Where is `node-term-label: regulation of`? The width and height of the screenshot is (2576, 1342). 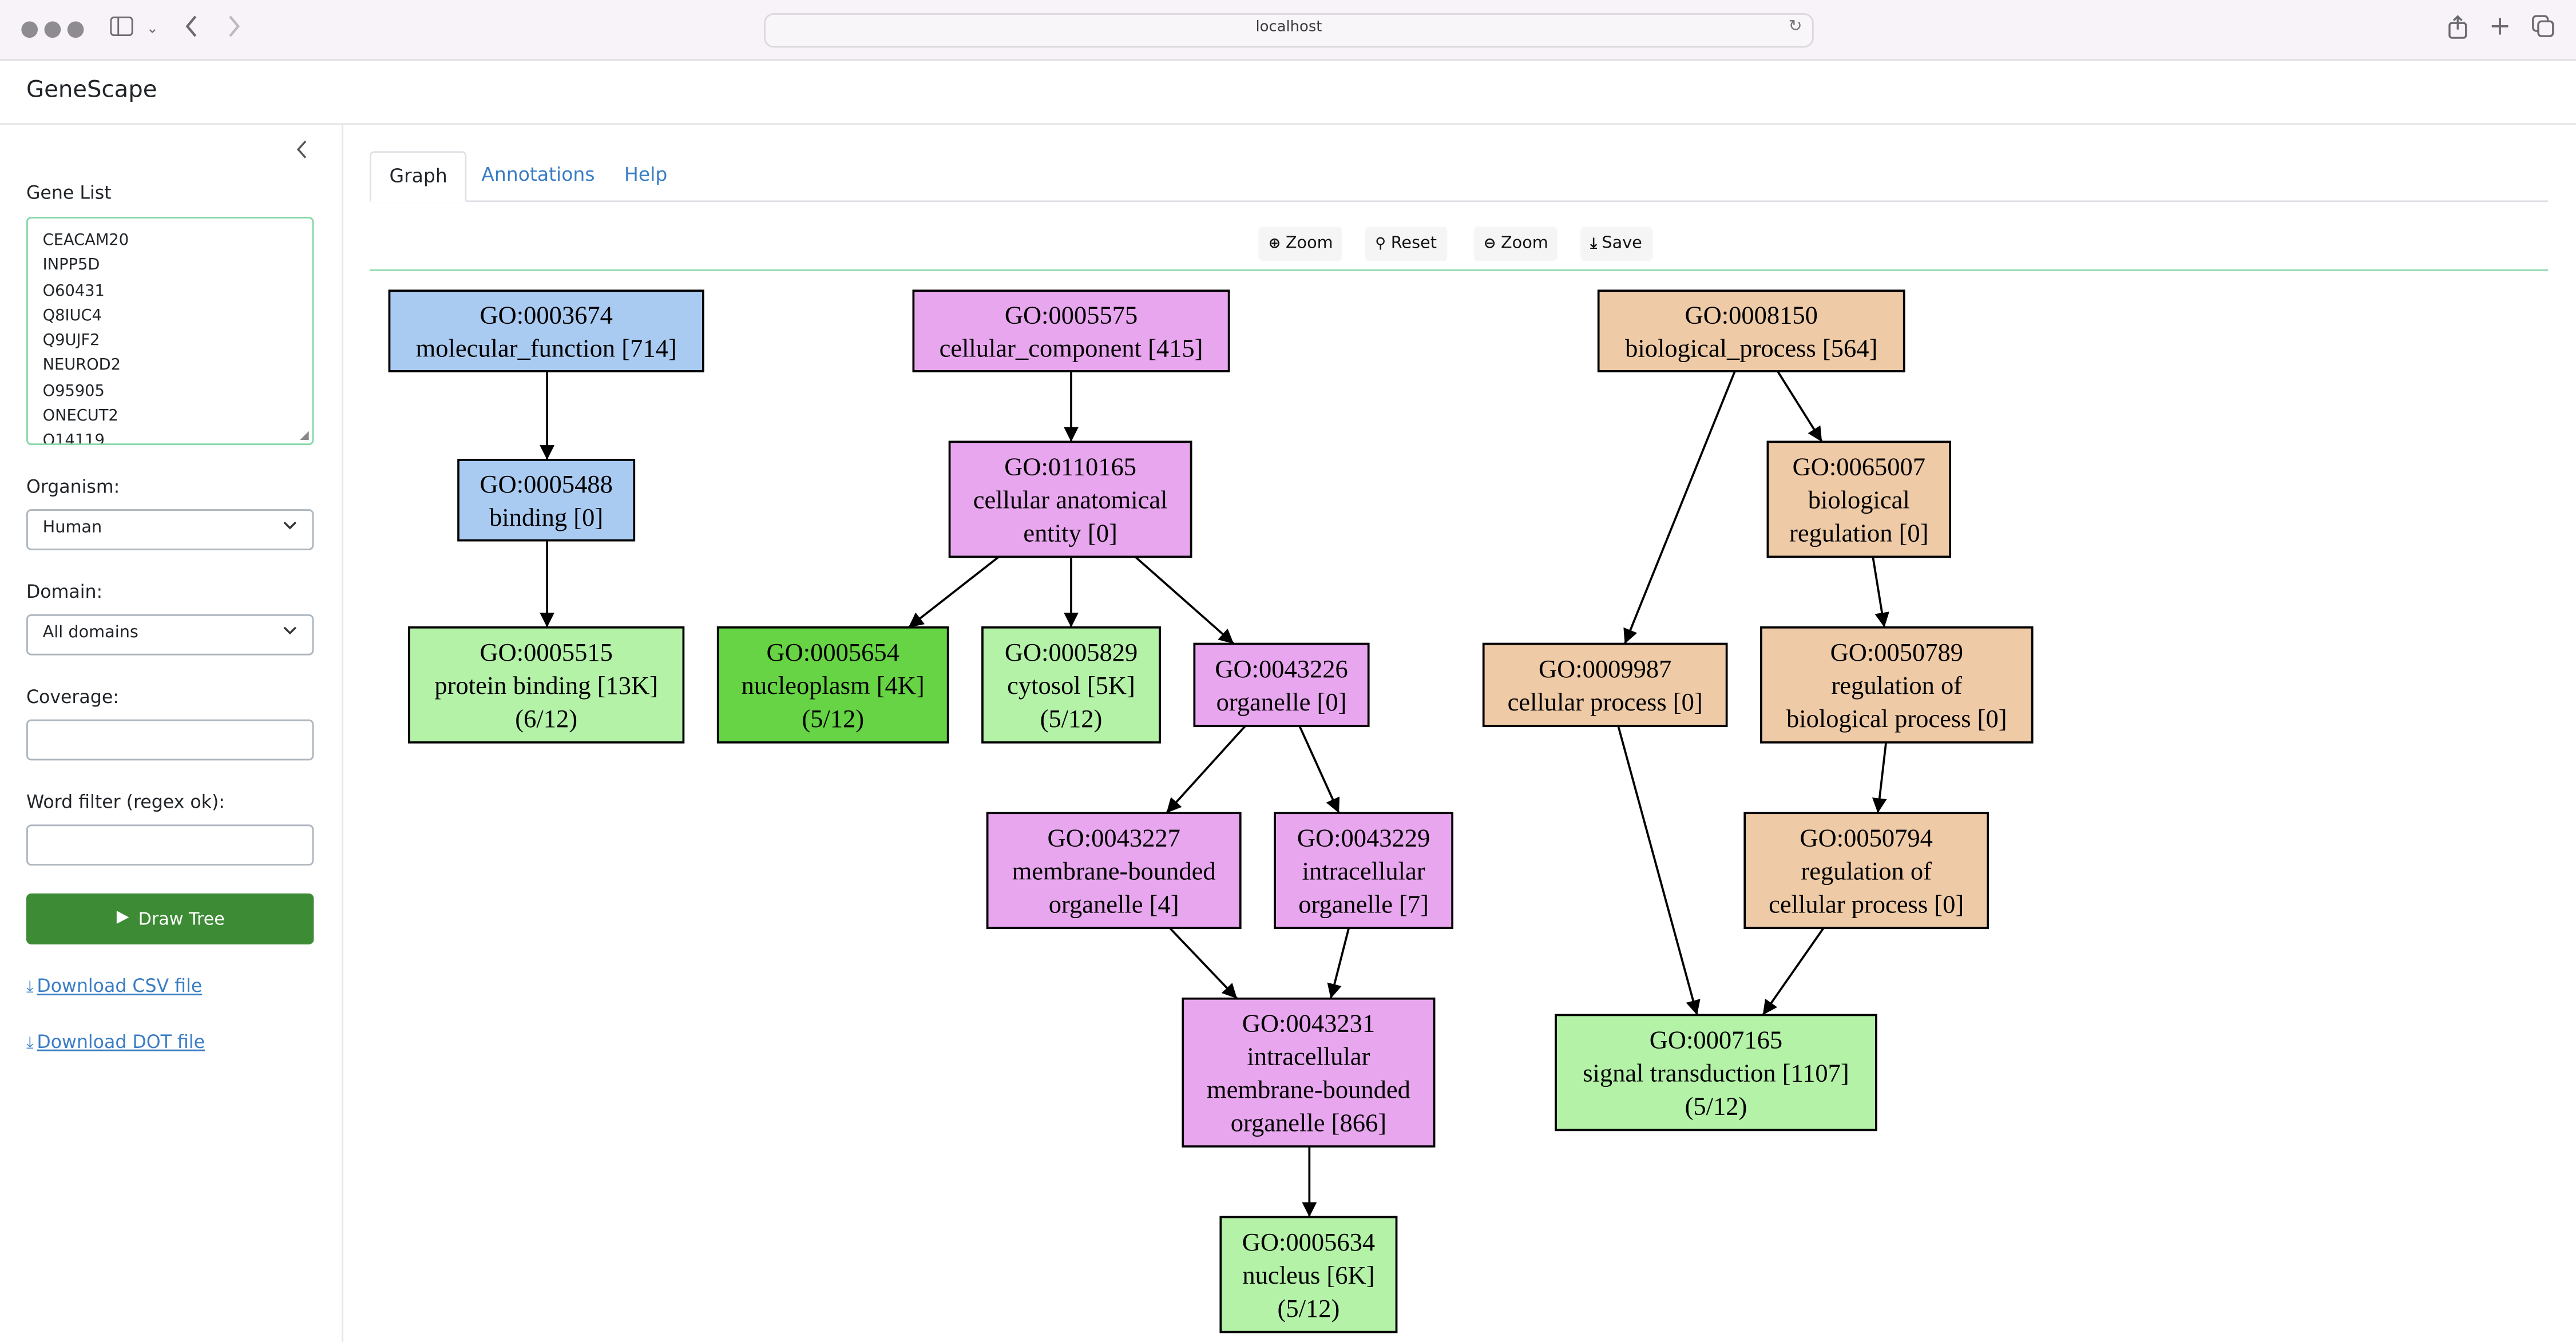
node-term-label: regulation of is located at coordinates (1896, 685).